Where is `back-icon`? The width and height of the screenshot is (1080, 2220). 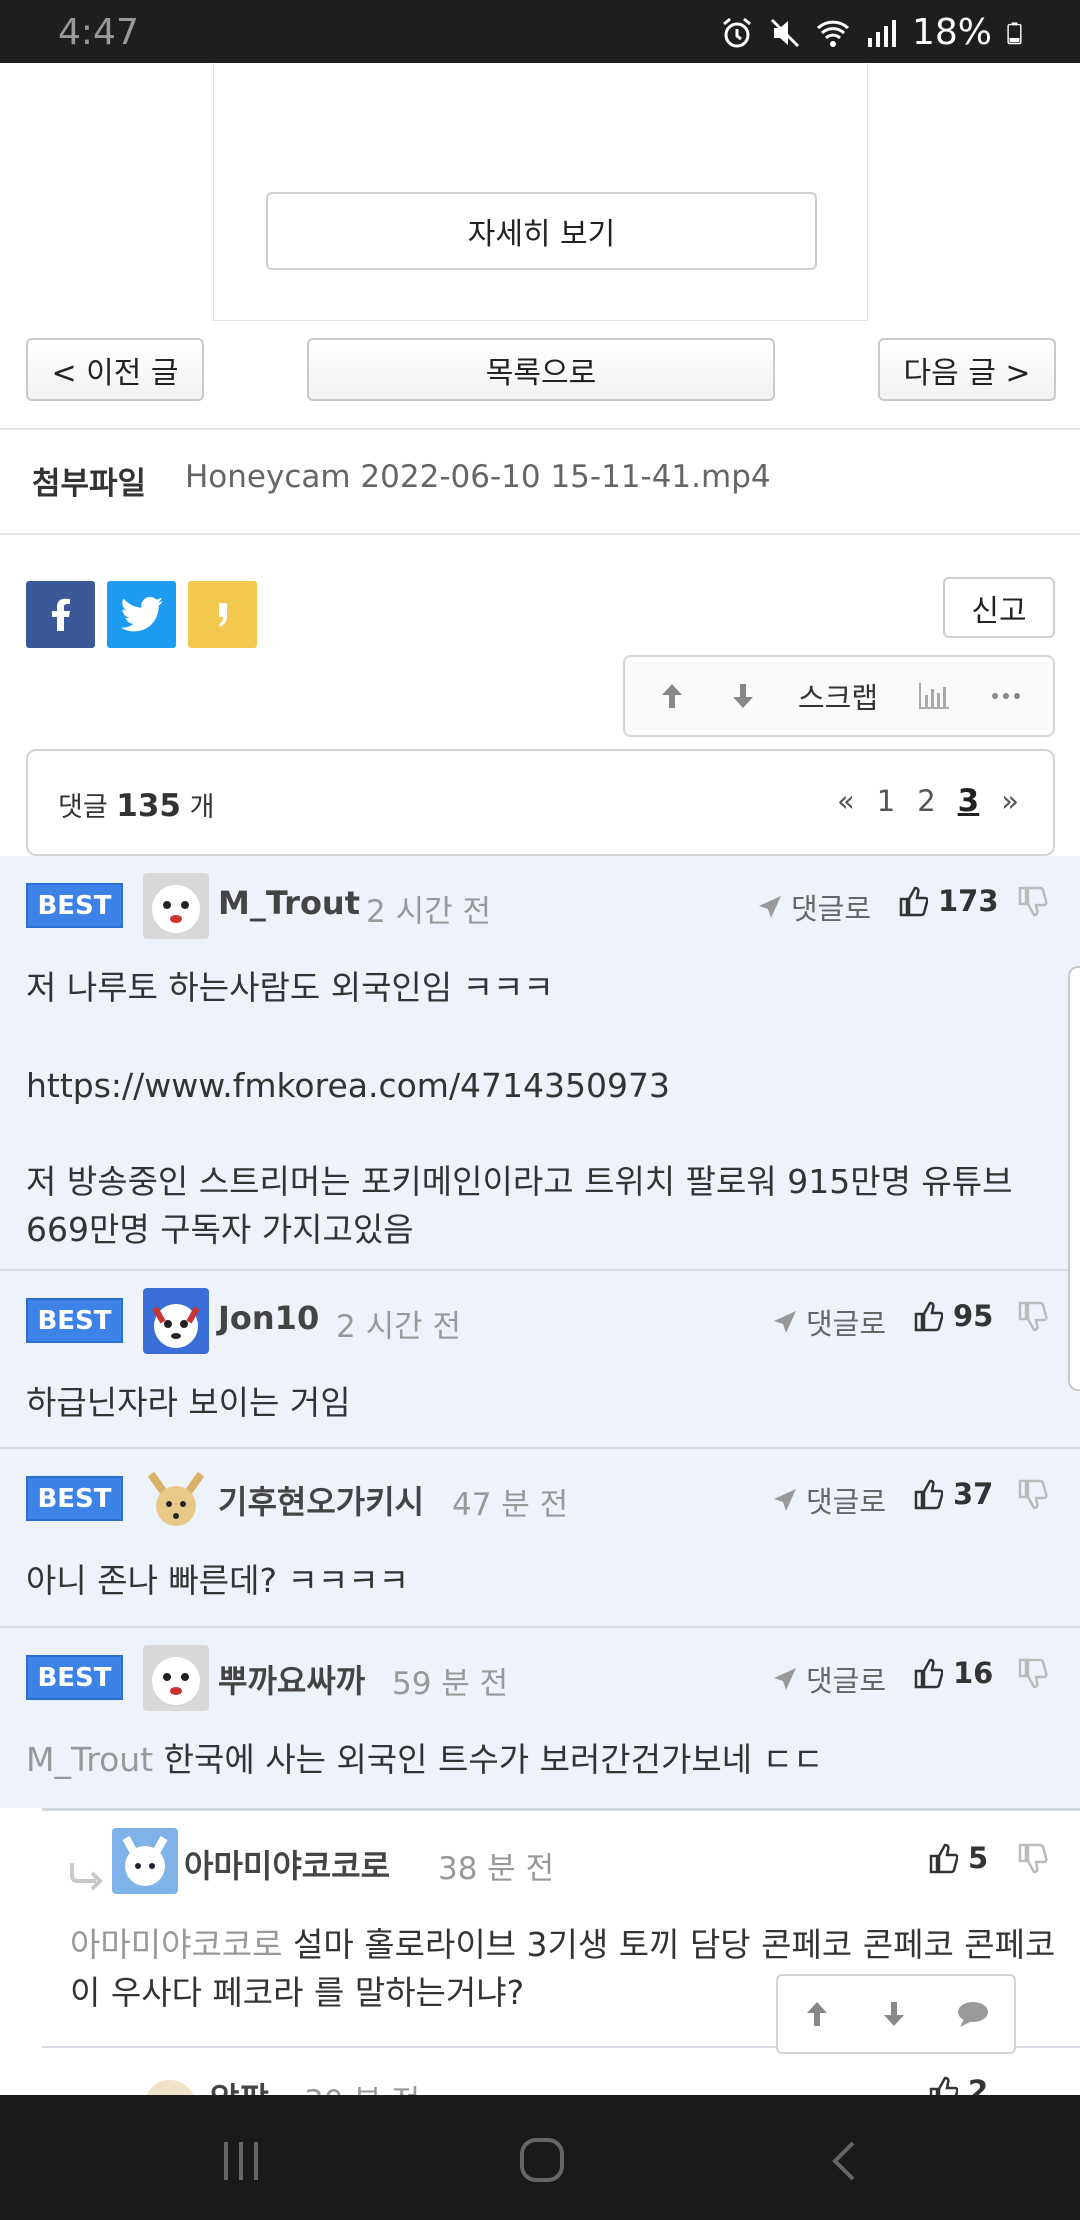 back-icon is located at coordinates (844, 2161).